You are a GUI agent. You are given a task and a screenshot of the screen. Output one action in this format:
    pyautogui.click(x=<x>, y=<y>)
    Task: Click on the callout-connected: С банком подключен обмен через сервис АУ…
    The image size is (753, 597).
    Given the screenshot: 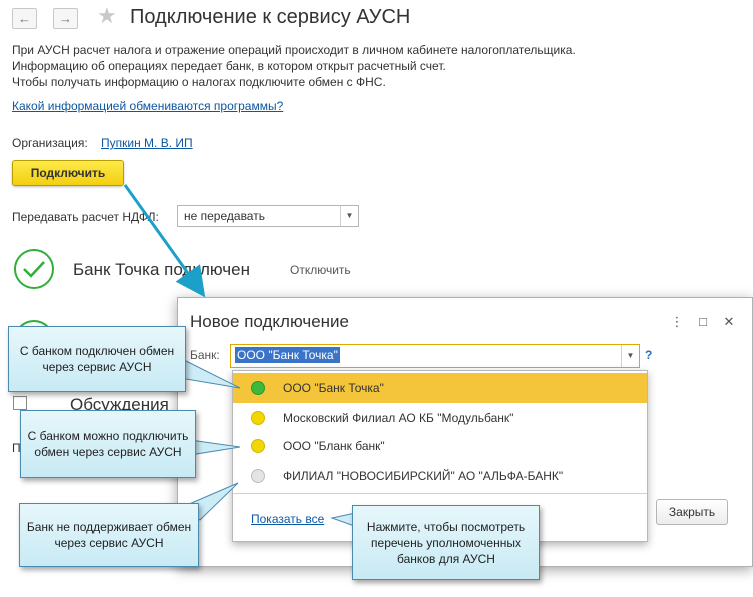 What is the action you would take?
    pyautogui.click(x=97, y=359)
    